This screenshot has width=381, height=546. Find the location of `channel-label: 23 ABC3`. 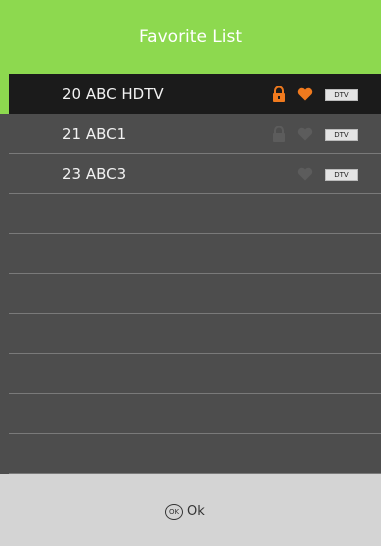

channel-label: 23 ABC3 is located at coordinates (94, 174).